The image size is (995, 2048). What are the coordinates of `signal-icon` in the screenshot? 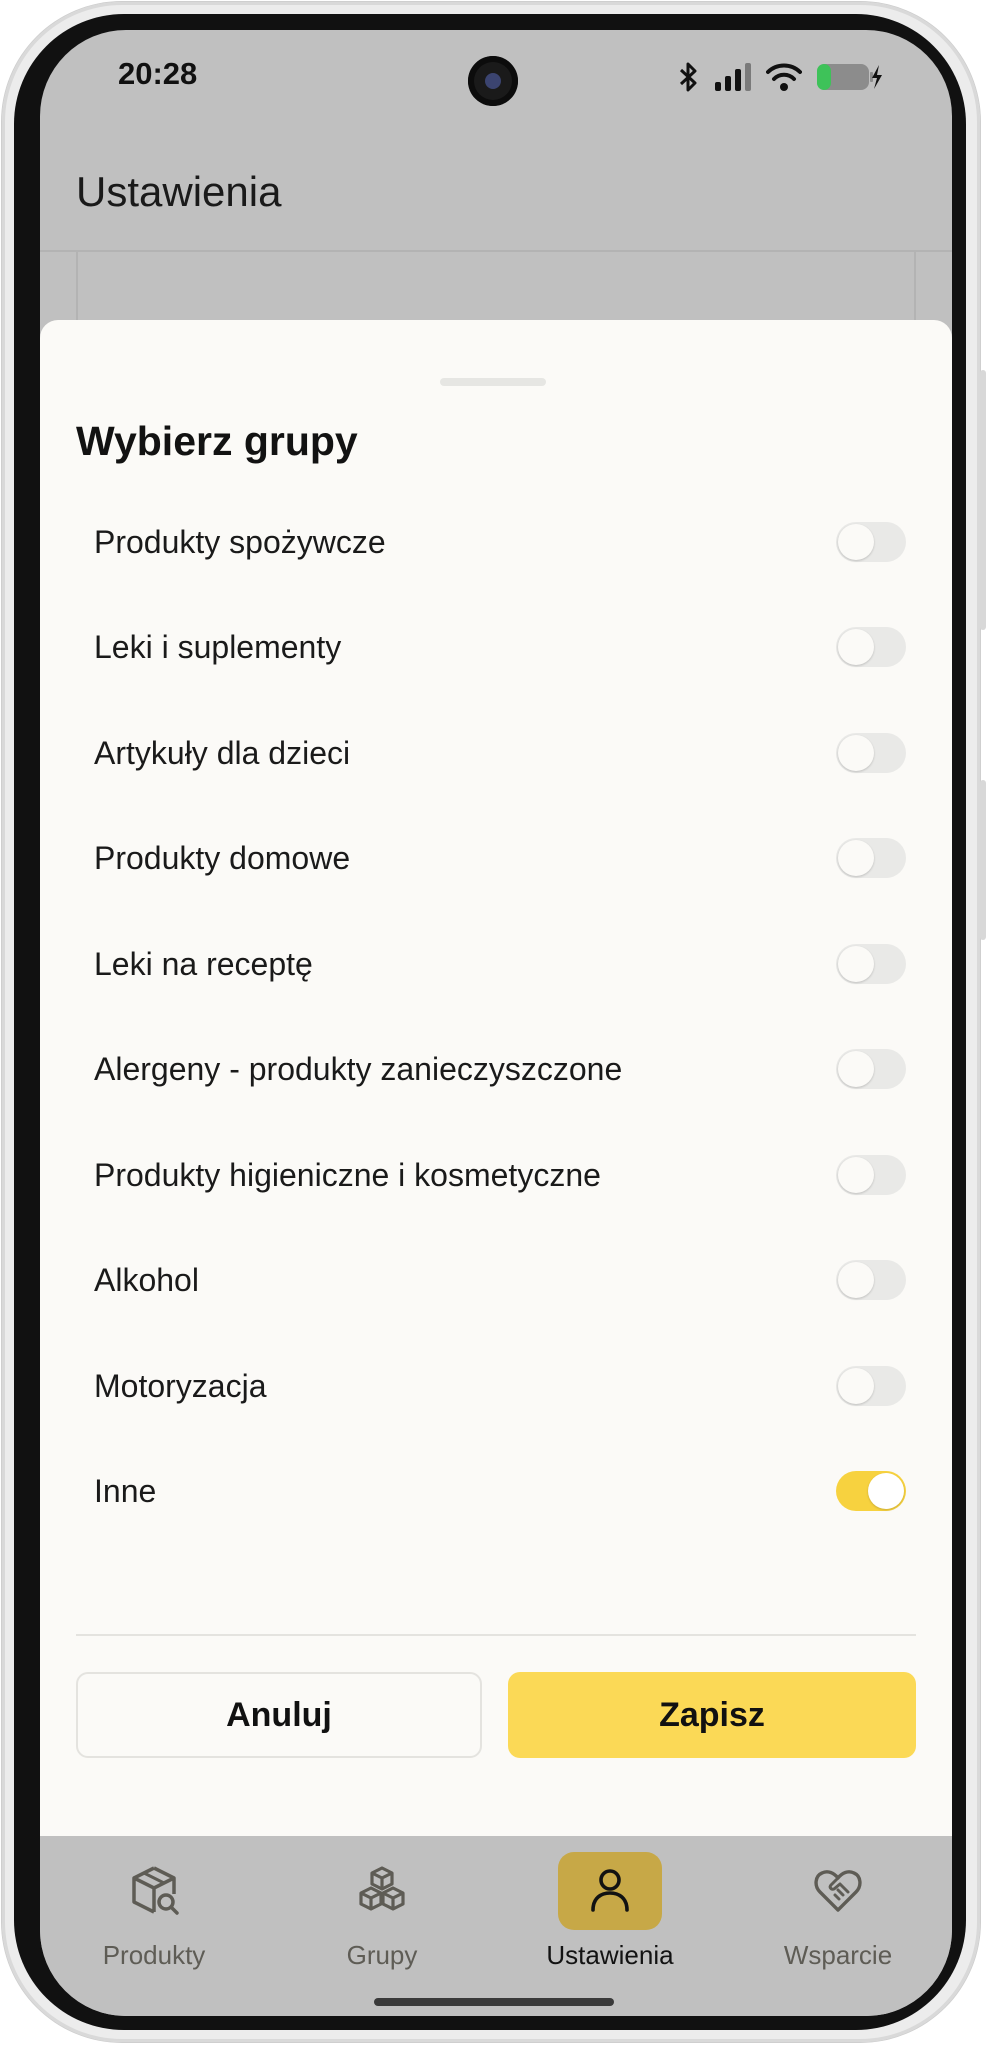 It's located at (733, 77).